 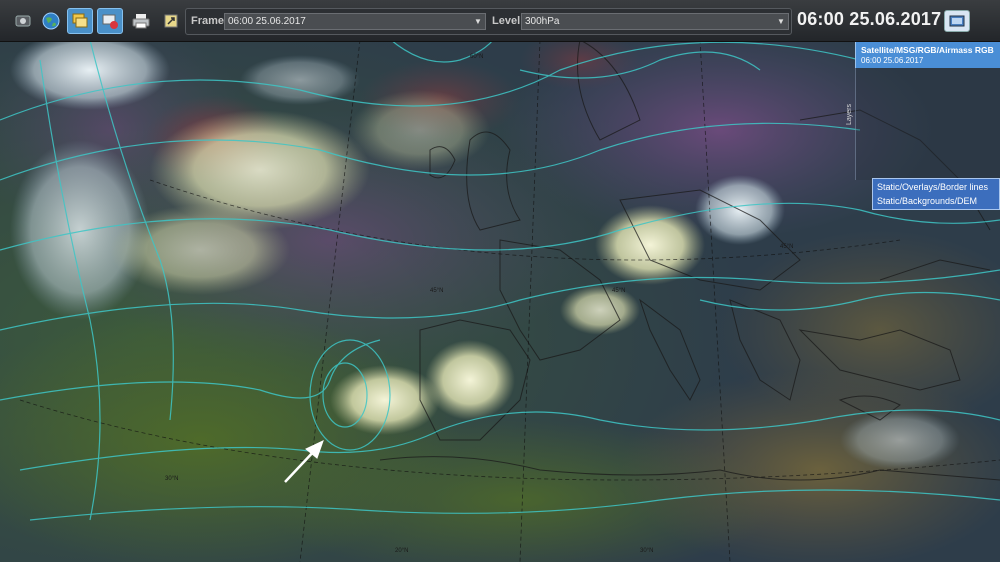 I want to click on animation-icon, so click(x=110, y=21).